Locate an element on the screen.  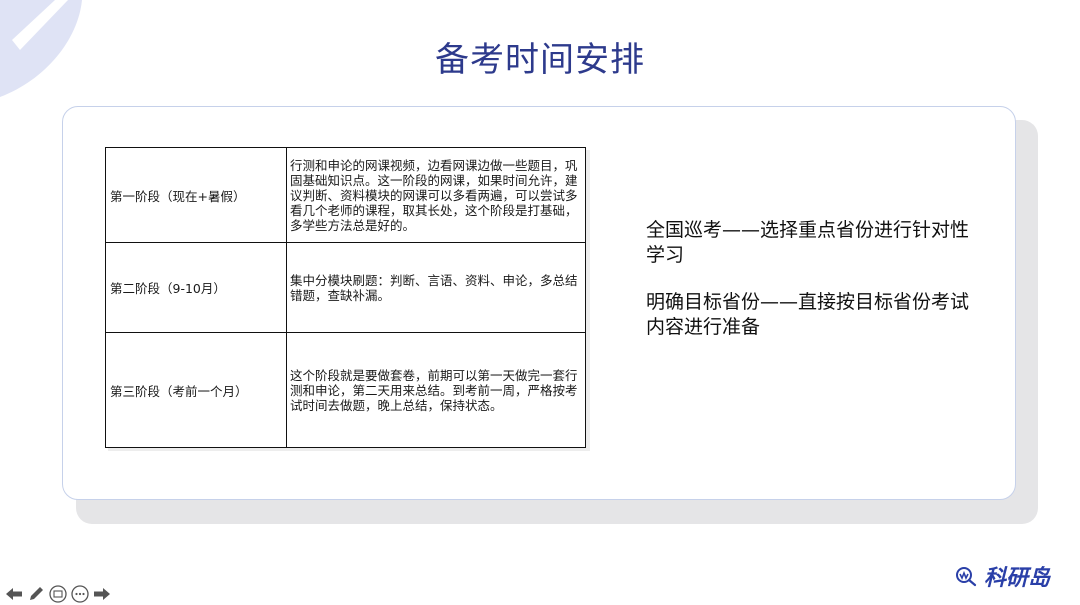
slide-navigation is located at coordinates (58, 594).